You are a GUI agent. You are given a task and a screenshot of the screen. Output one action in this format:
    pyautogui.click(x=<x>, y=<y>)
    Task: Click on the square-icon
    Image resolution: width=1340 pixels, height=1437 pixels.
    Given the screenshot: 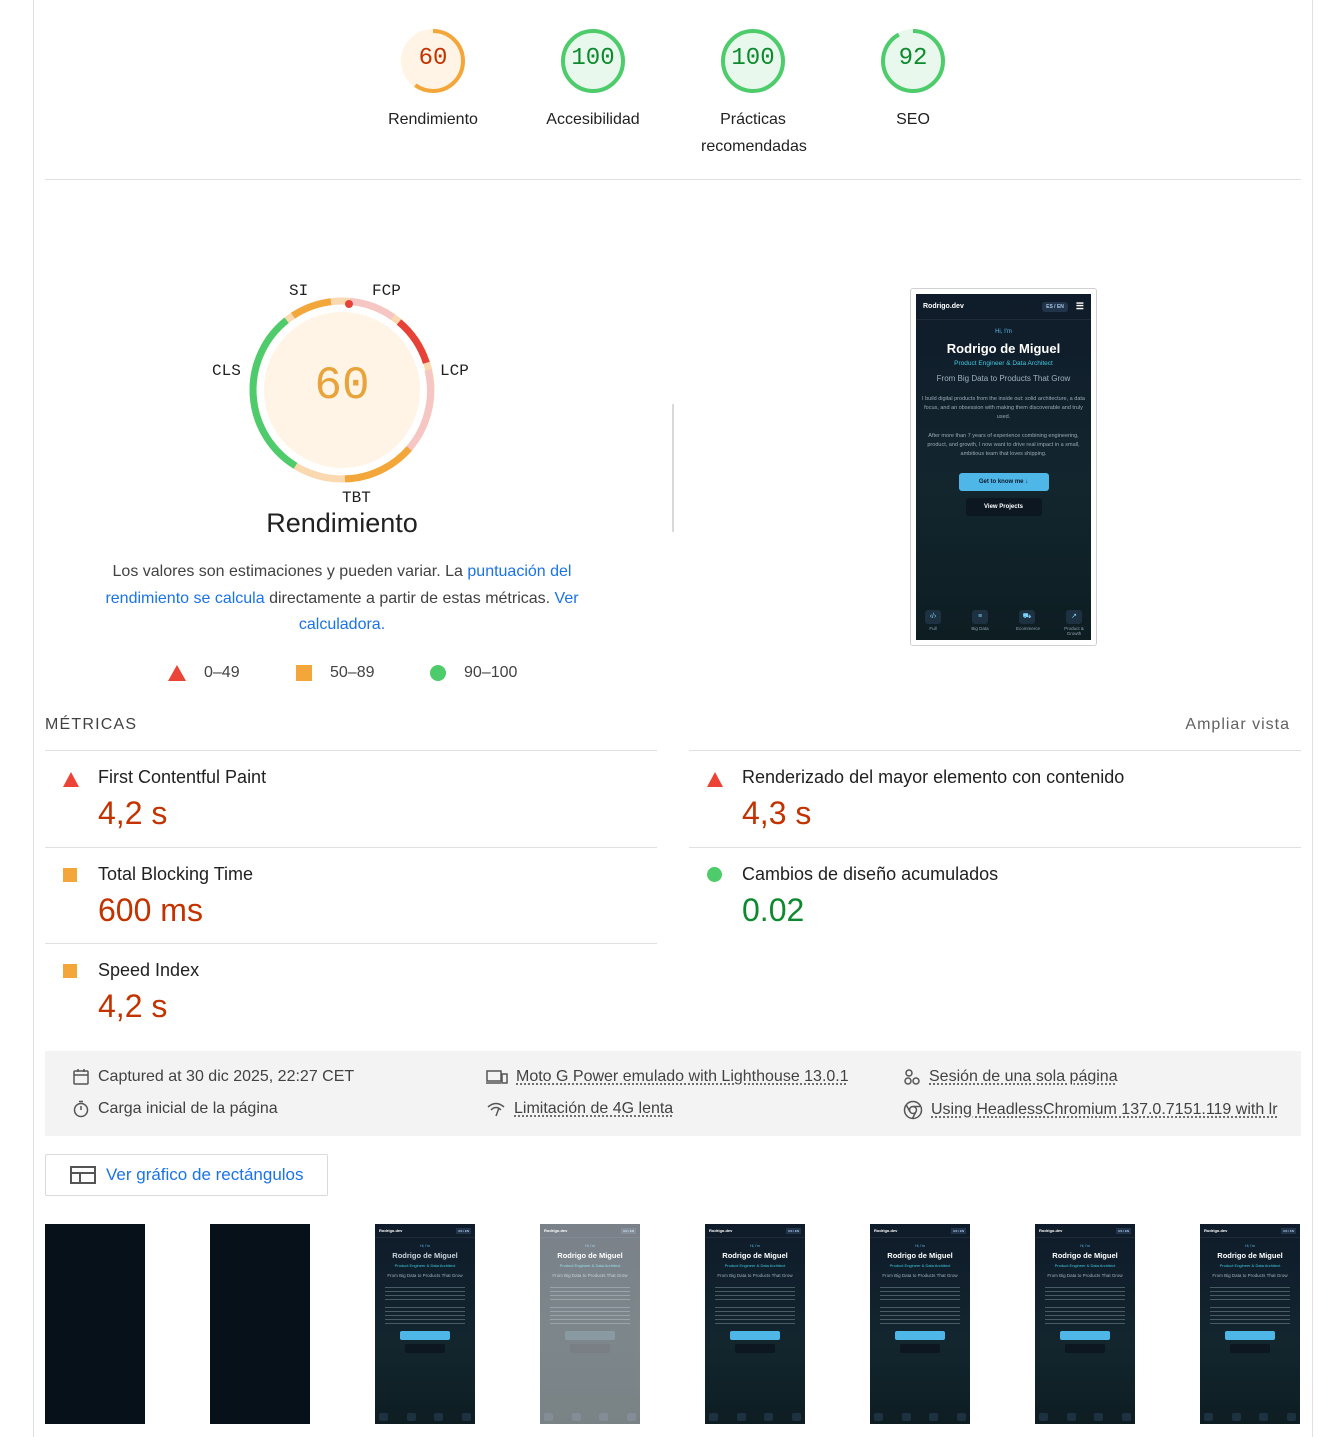 What is the action you would take?
    pyautogui.click(x=304, y=673)
    